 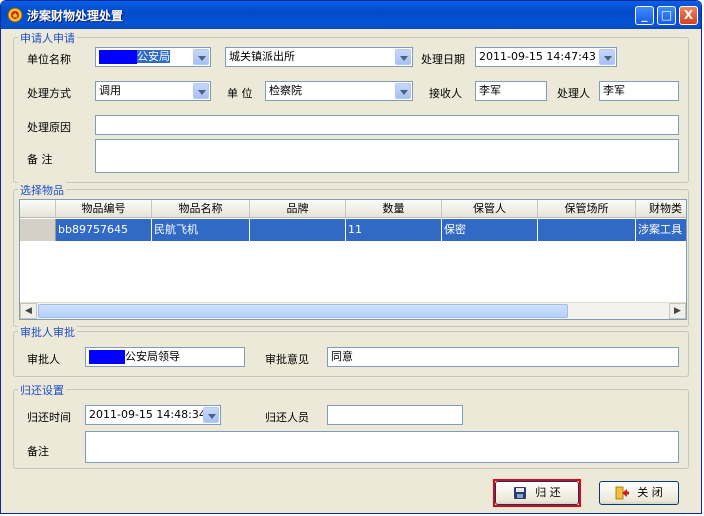 I want to click on table-cell: 涉案工具, so click(x=661, y=230).